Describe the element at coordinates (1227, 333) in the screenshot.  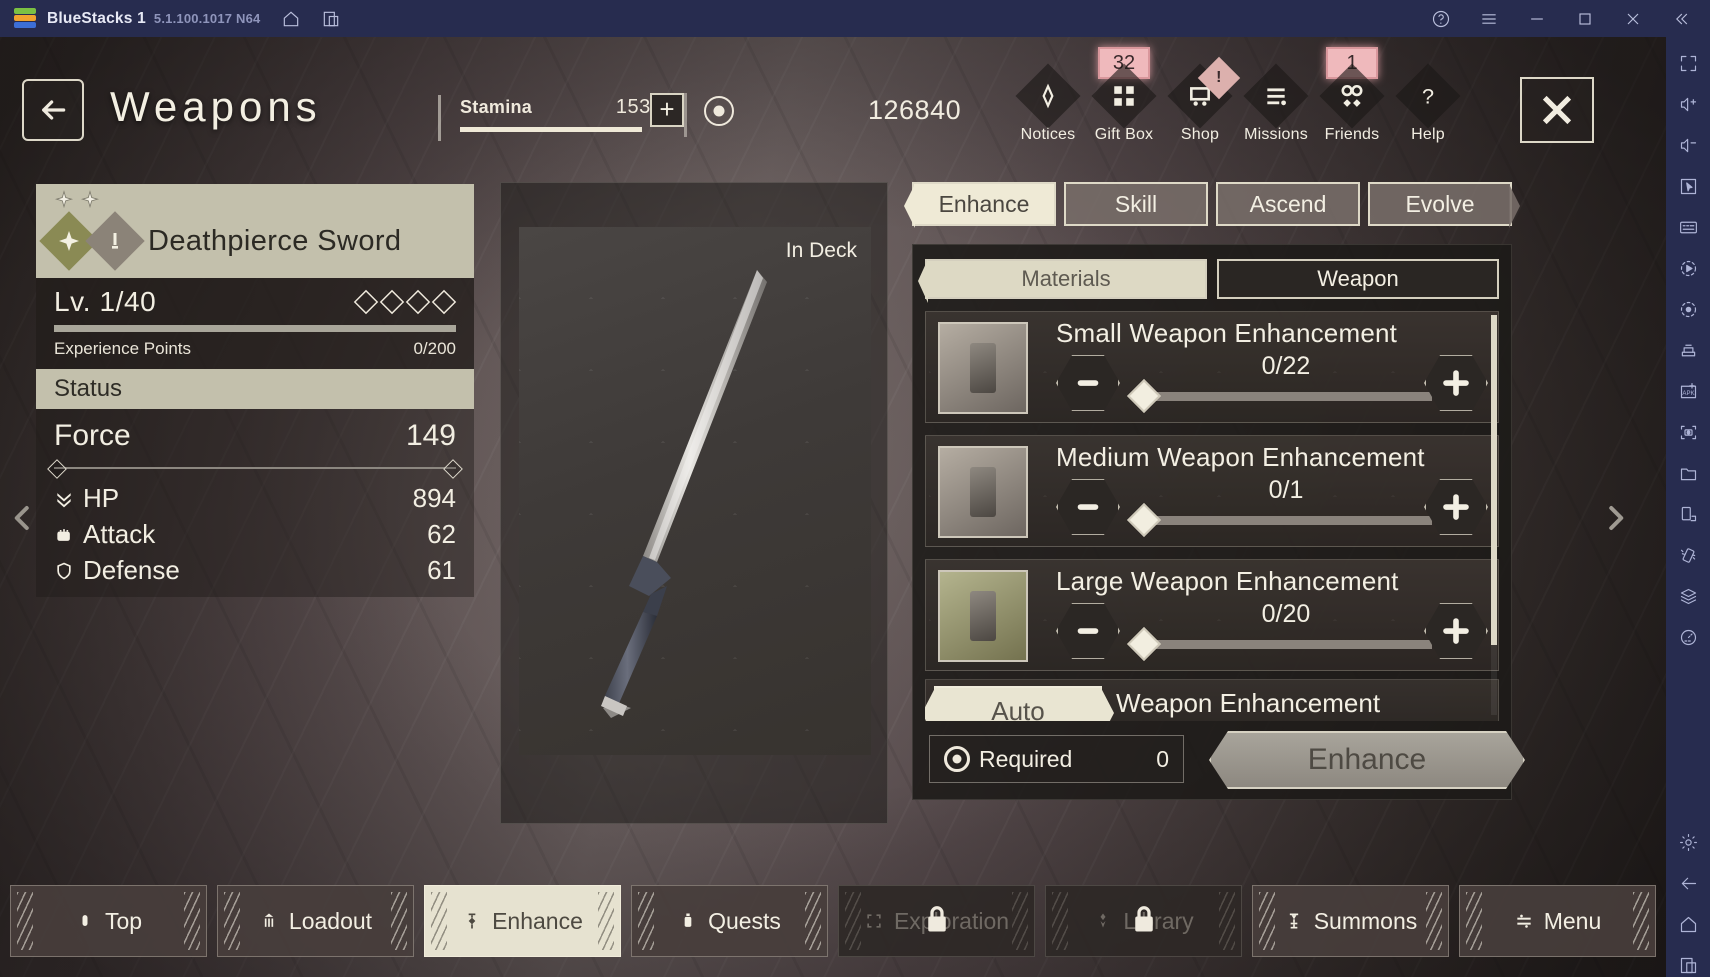
I see `enhancement-title: Small Weapon Enhancement` at that location.